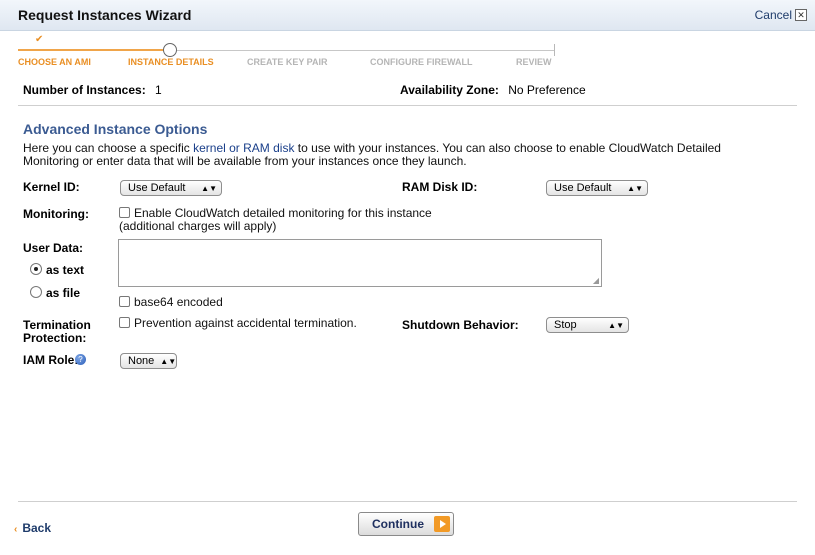 The image size is (815, 555). I want to click on close-icon: ✕, so click(801, 15).